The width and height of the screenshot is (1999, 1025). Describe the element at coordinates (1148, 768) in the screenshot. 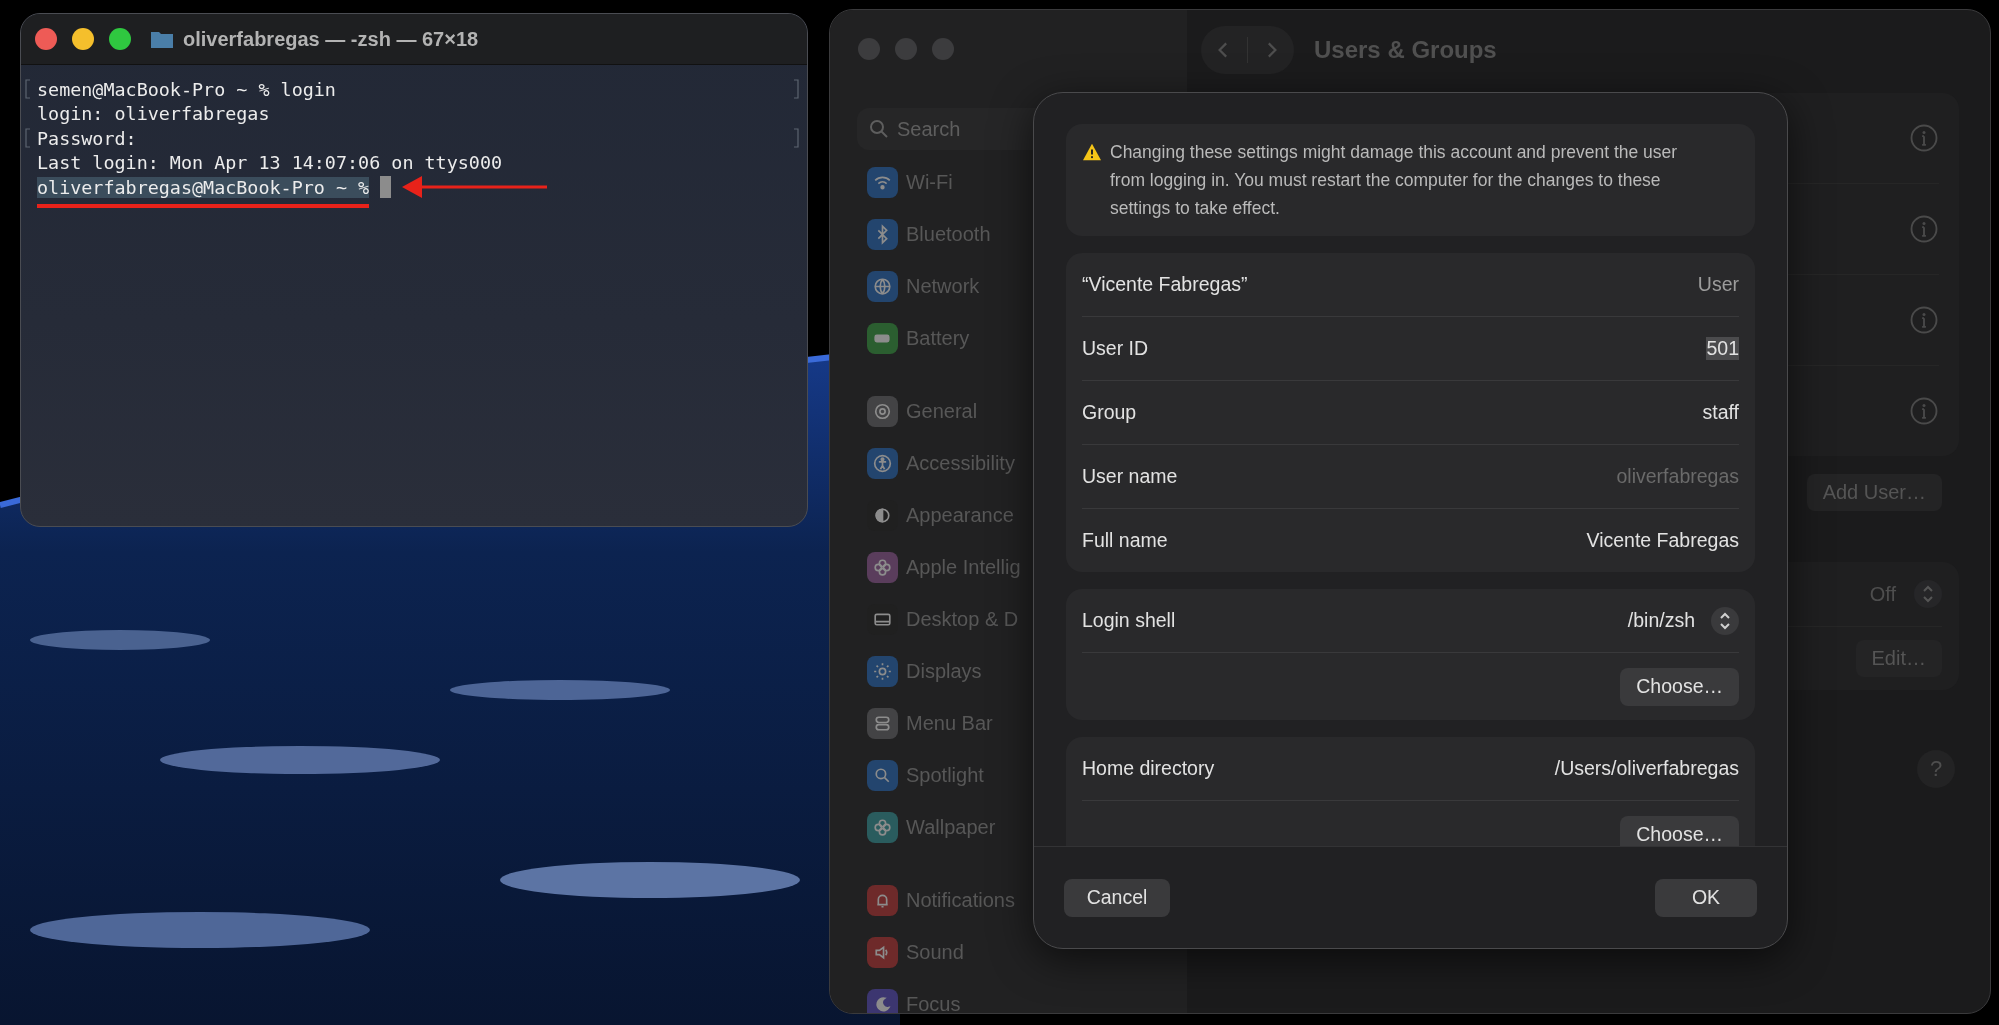

I see `field-label: Home directory` at that location.